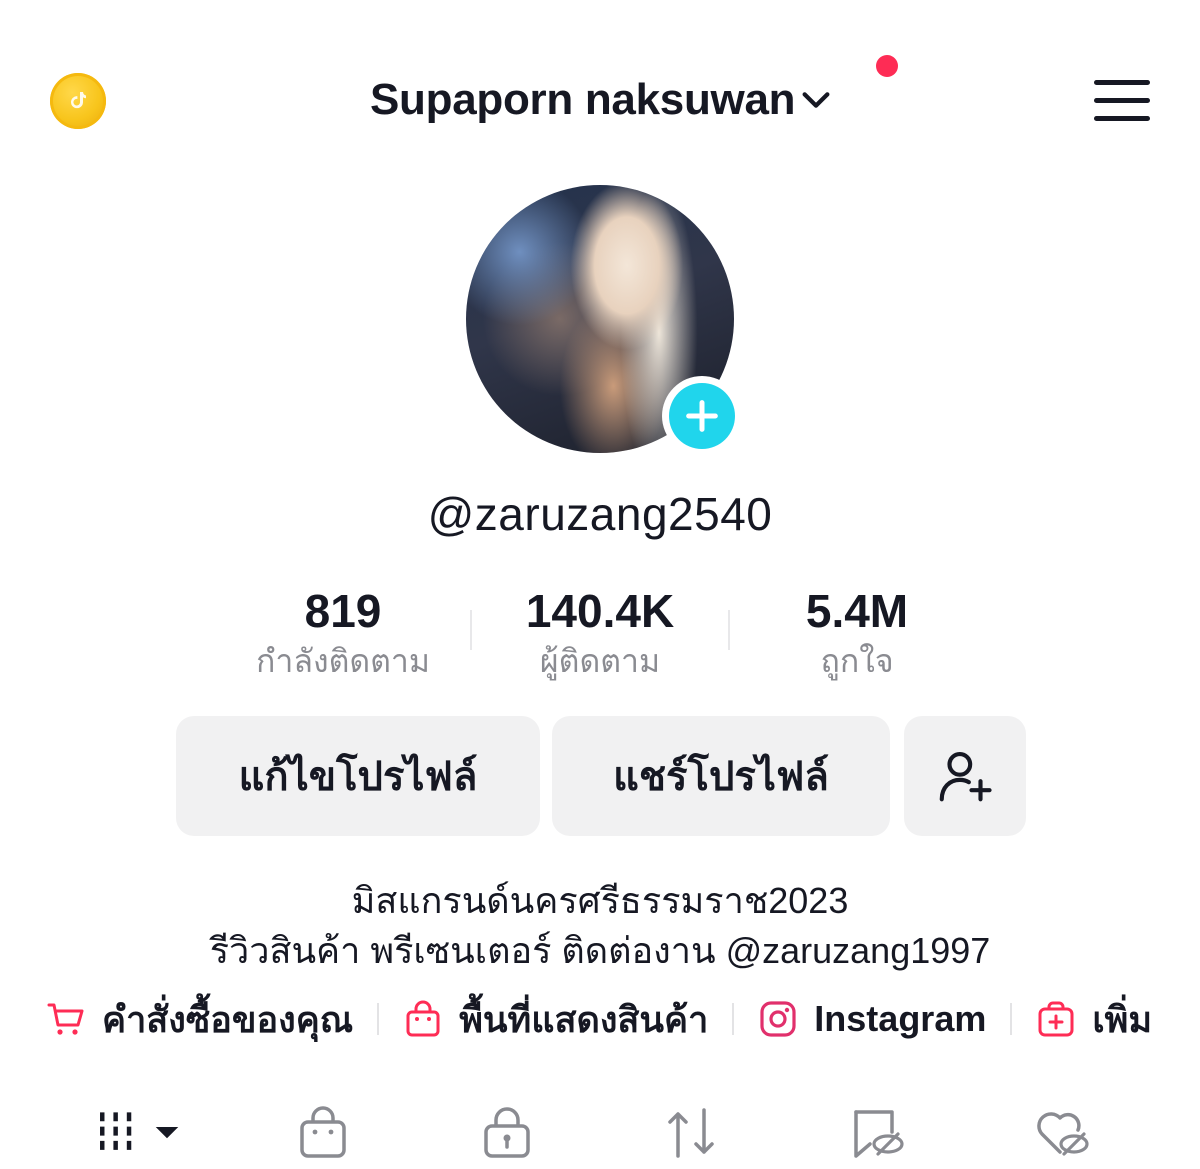  I want to click on tiktok-coin-icon, so click(78, 101).